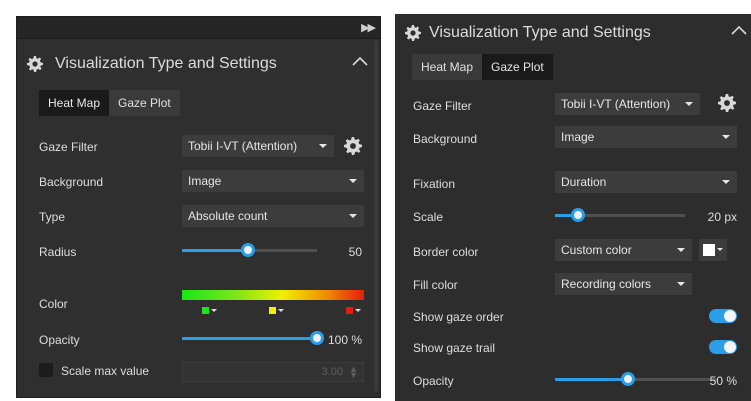 The width and height of the screenshot is (751, 401). Describe the element at coordinates (215, 250) in the screenshot. I see `radius-slider-fill` at that location.